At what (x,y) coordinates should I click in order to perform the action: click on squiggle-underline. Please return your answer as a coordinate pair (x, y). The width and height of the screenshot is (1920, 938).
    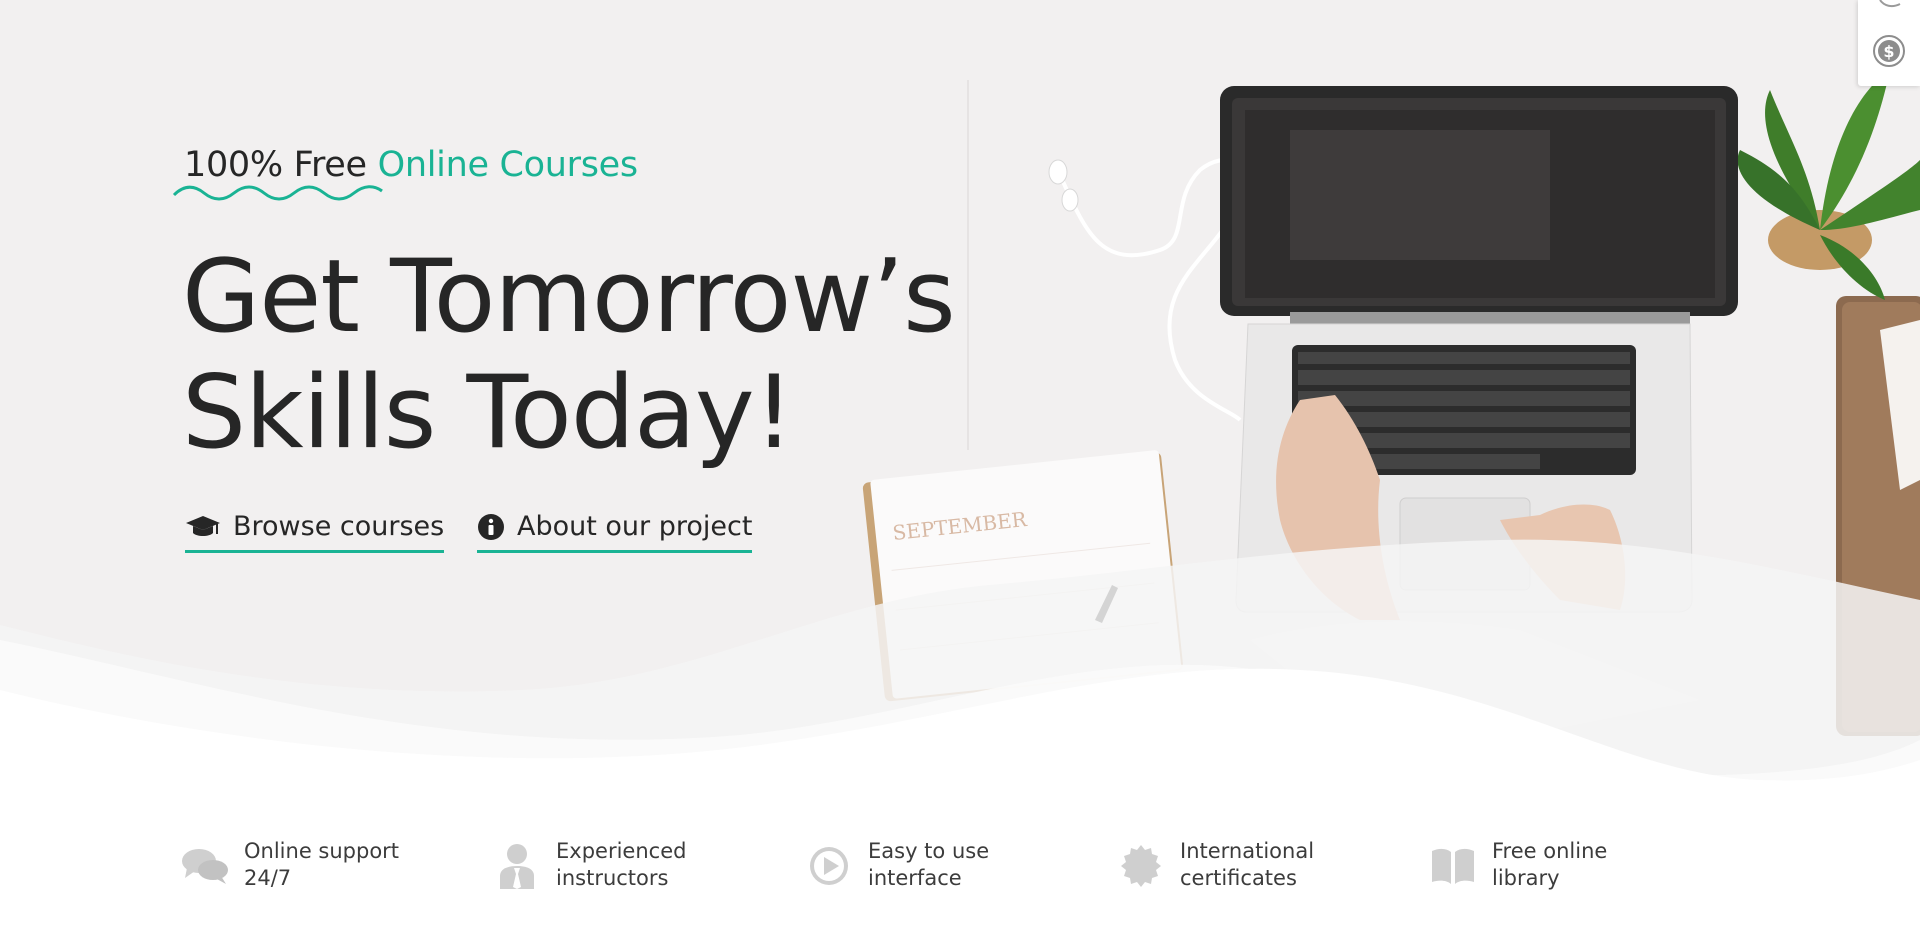
    Looking at the image, I should click on (277, 193).